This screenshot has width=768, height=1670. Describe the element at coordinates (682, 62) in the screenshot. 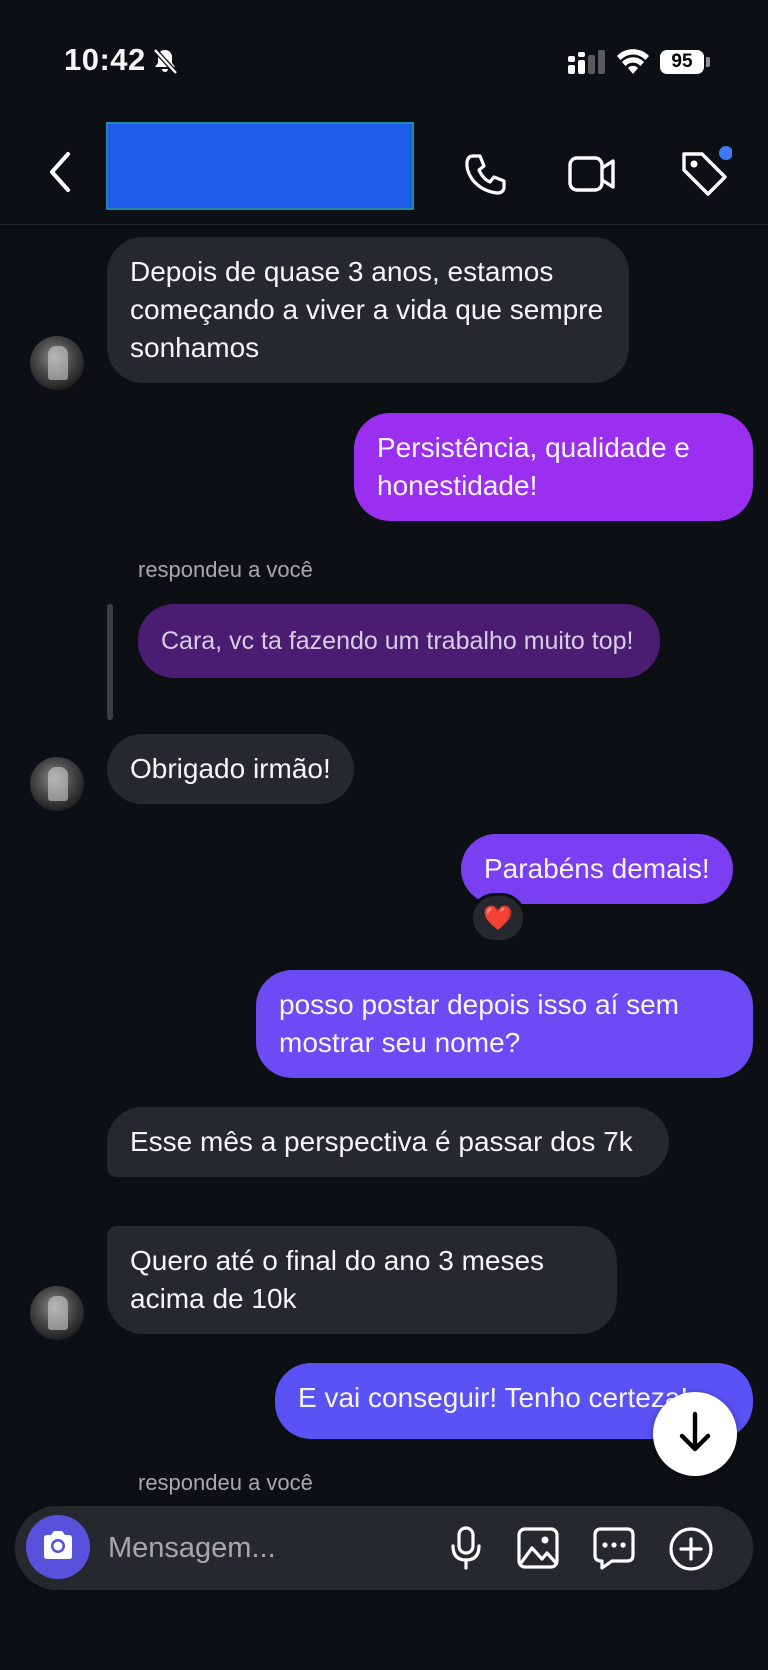

I see `battery-indicator: 95` at that location.